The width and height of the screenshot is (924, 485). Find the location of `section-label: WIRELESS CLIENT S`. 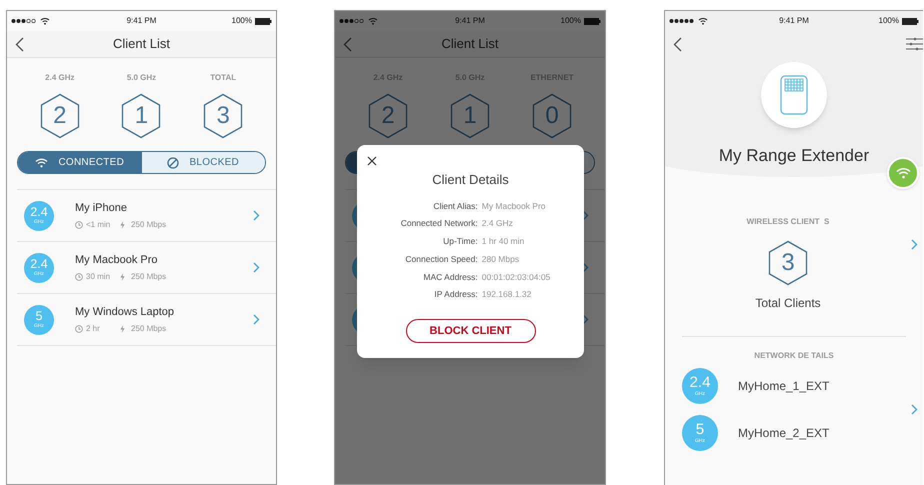

section-label: WIRELESS CLIENT S is located at coordinates (788, 222).